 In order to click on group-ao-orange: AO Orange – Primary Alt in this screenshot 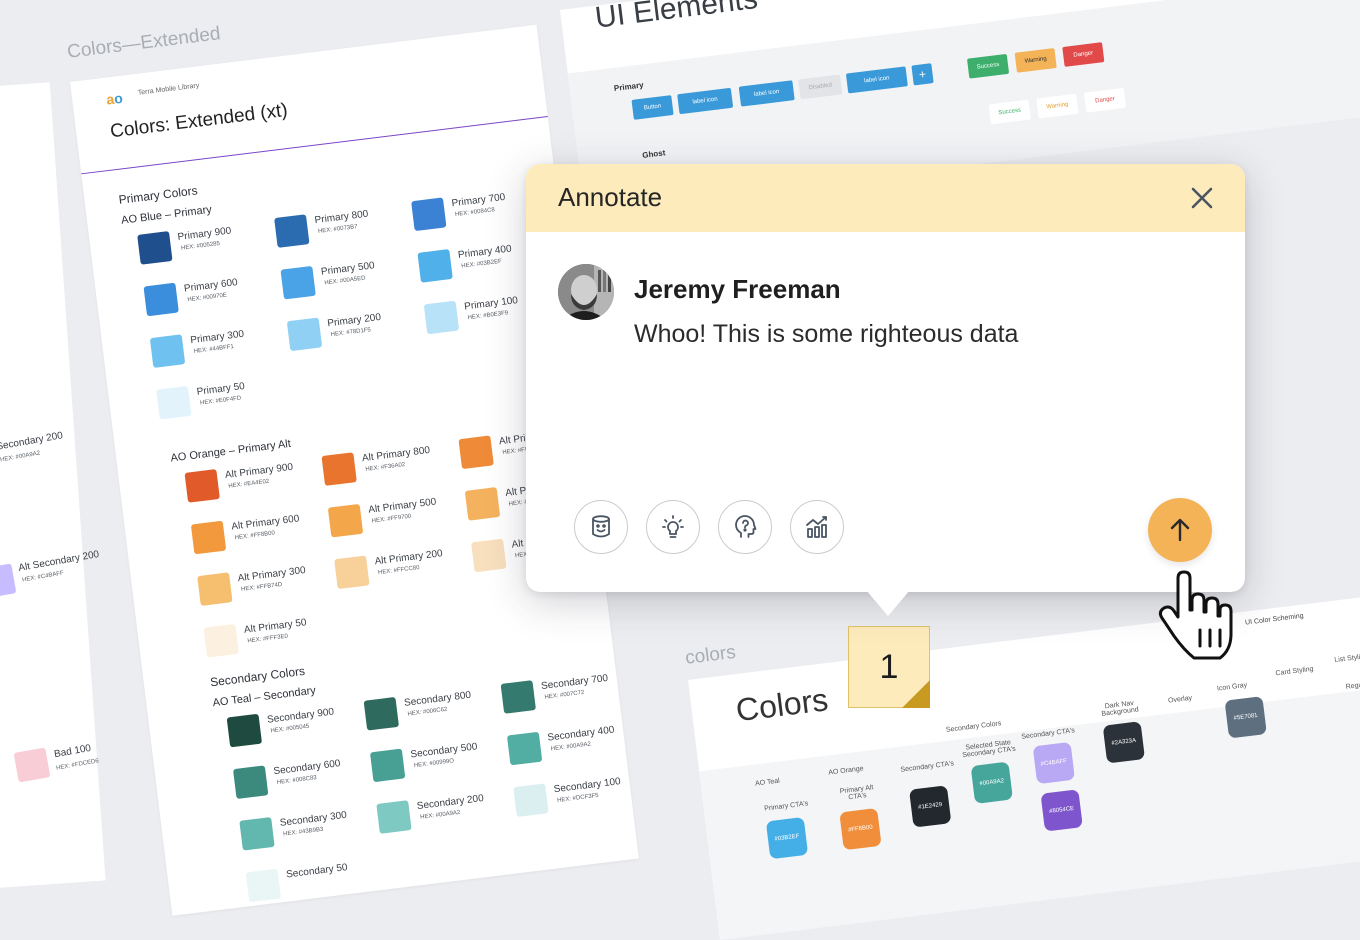, I will do `click(230, 451)`.